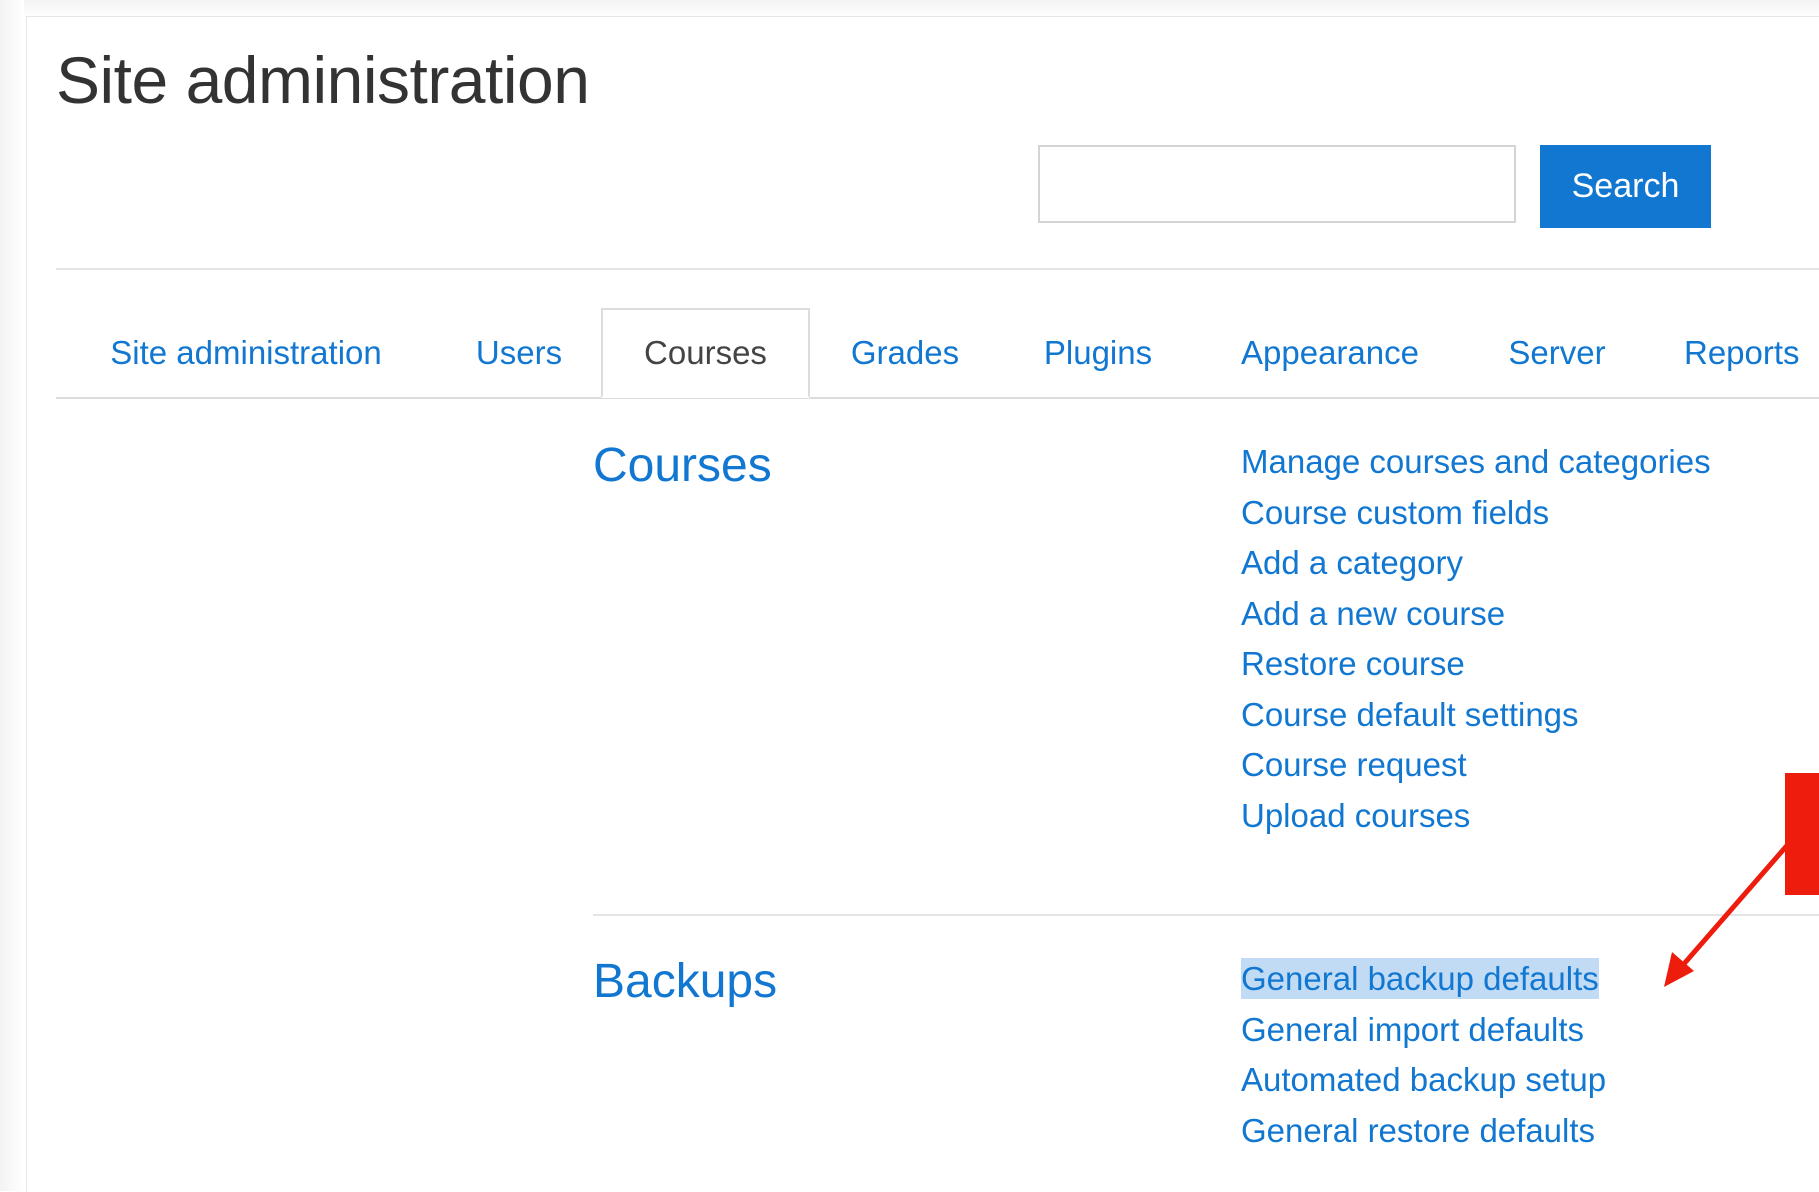  I want to click on link-restore-course: Restore course, so click(1353, 663).